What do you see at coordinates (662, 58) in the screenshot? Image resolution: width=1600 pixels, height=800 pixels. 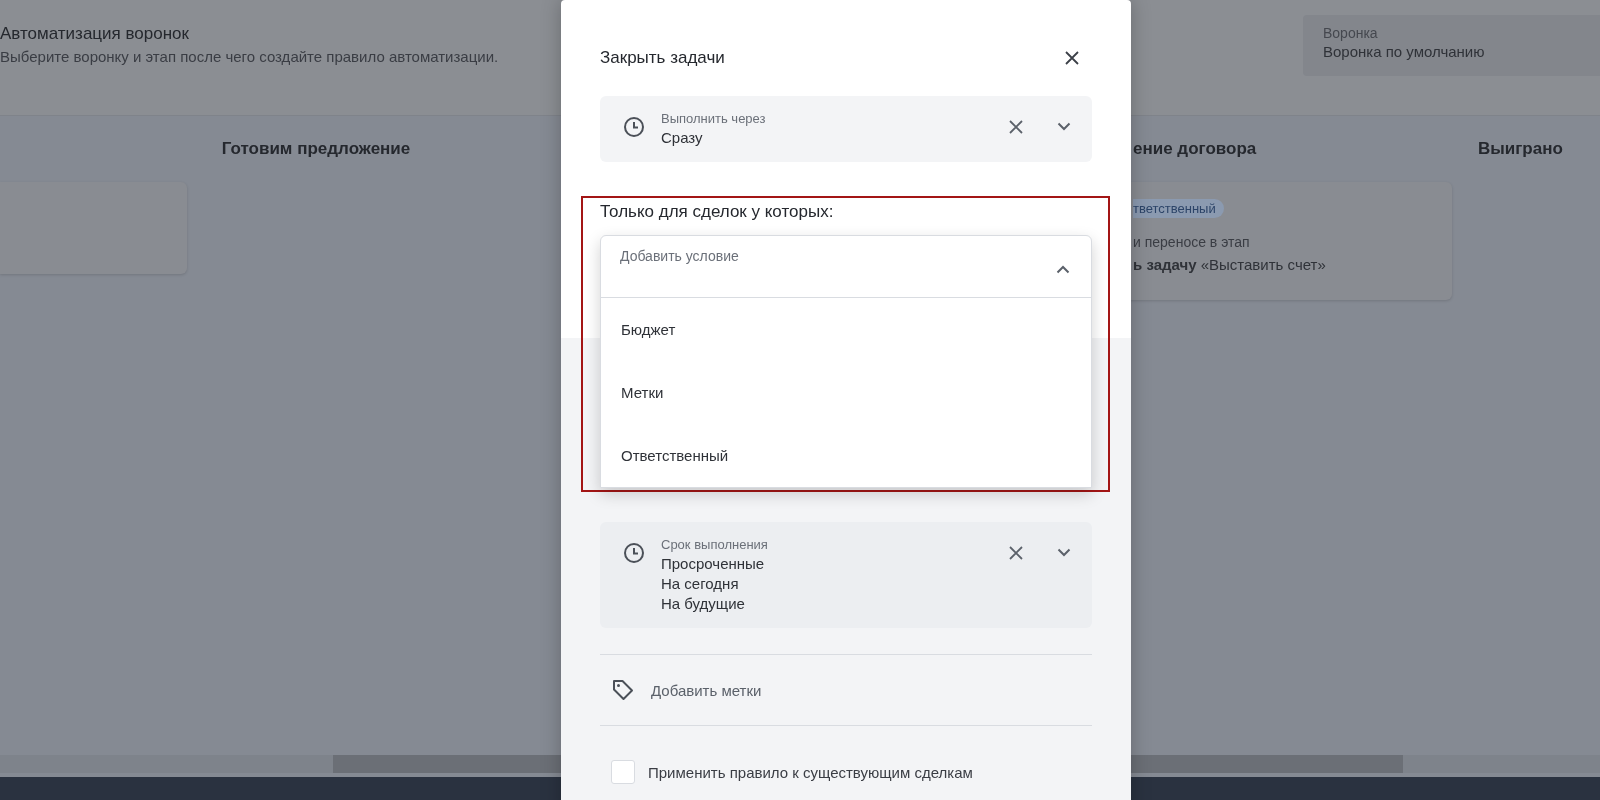 I see `modal-title: Закрыть задачи` at bounding box center [662, 58].